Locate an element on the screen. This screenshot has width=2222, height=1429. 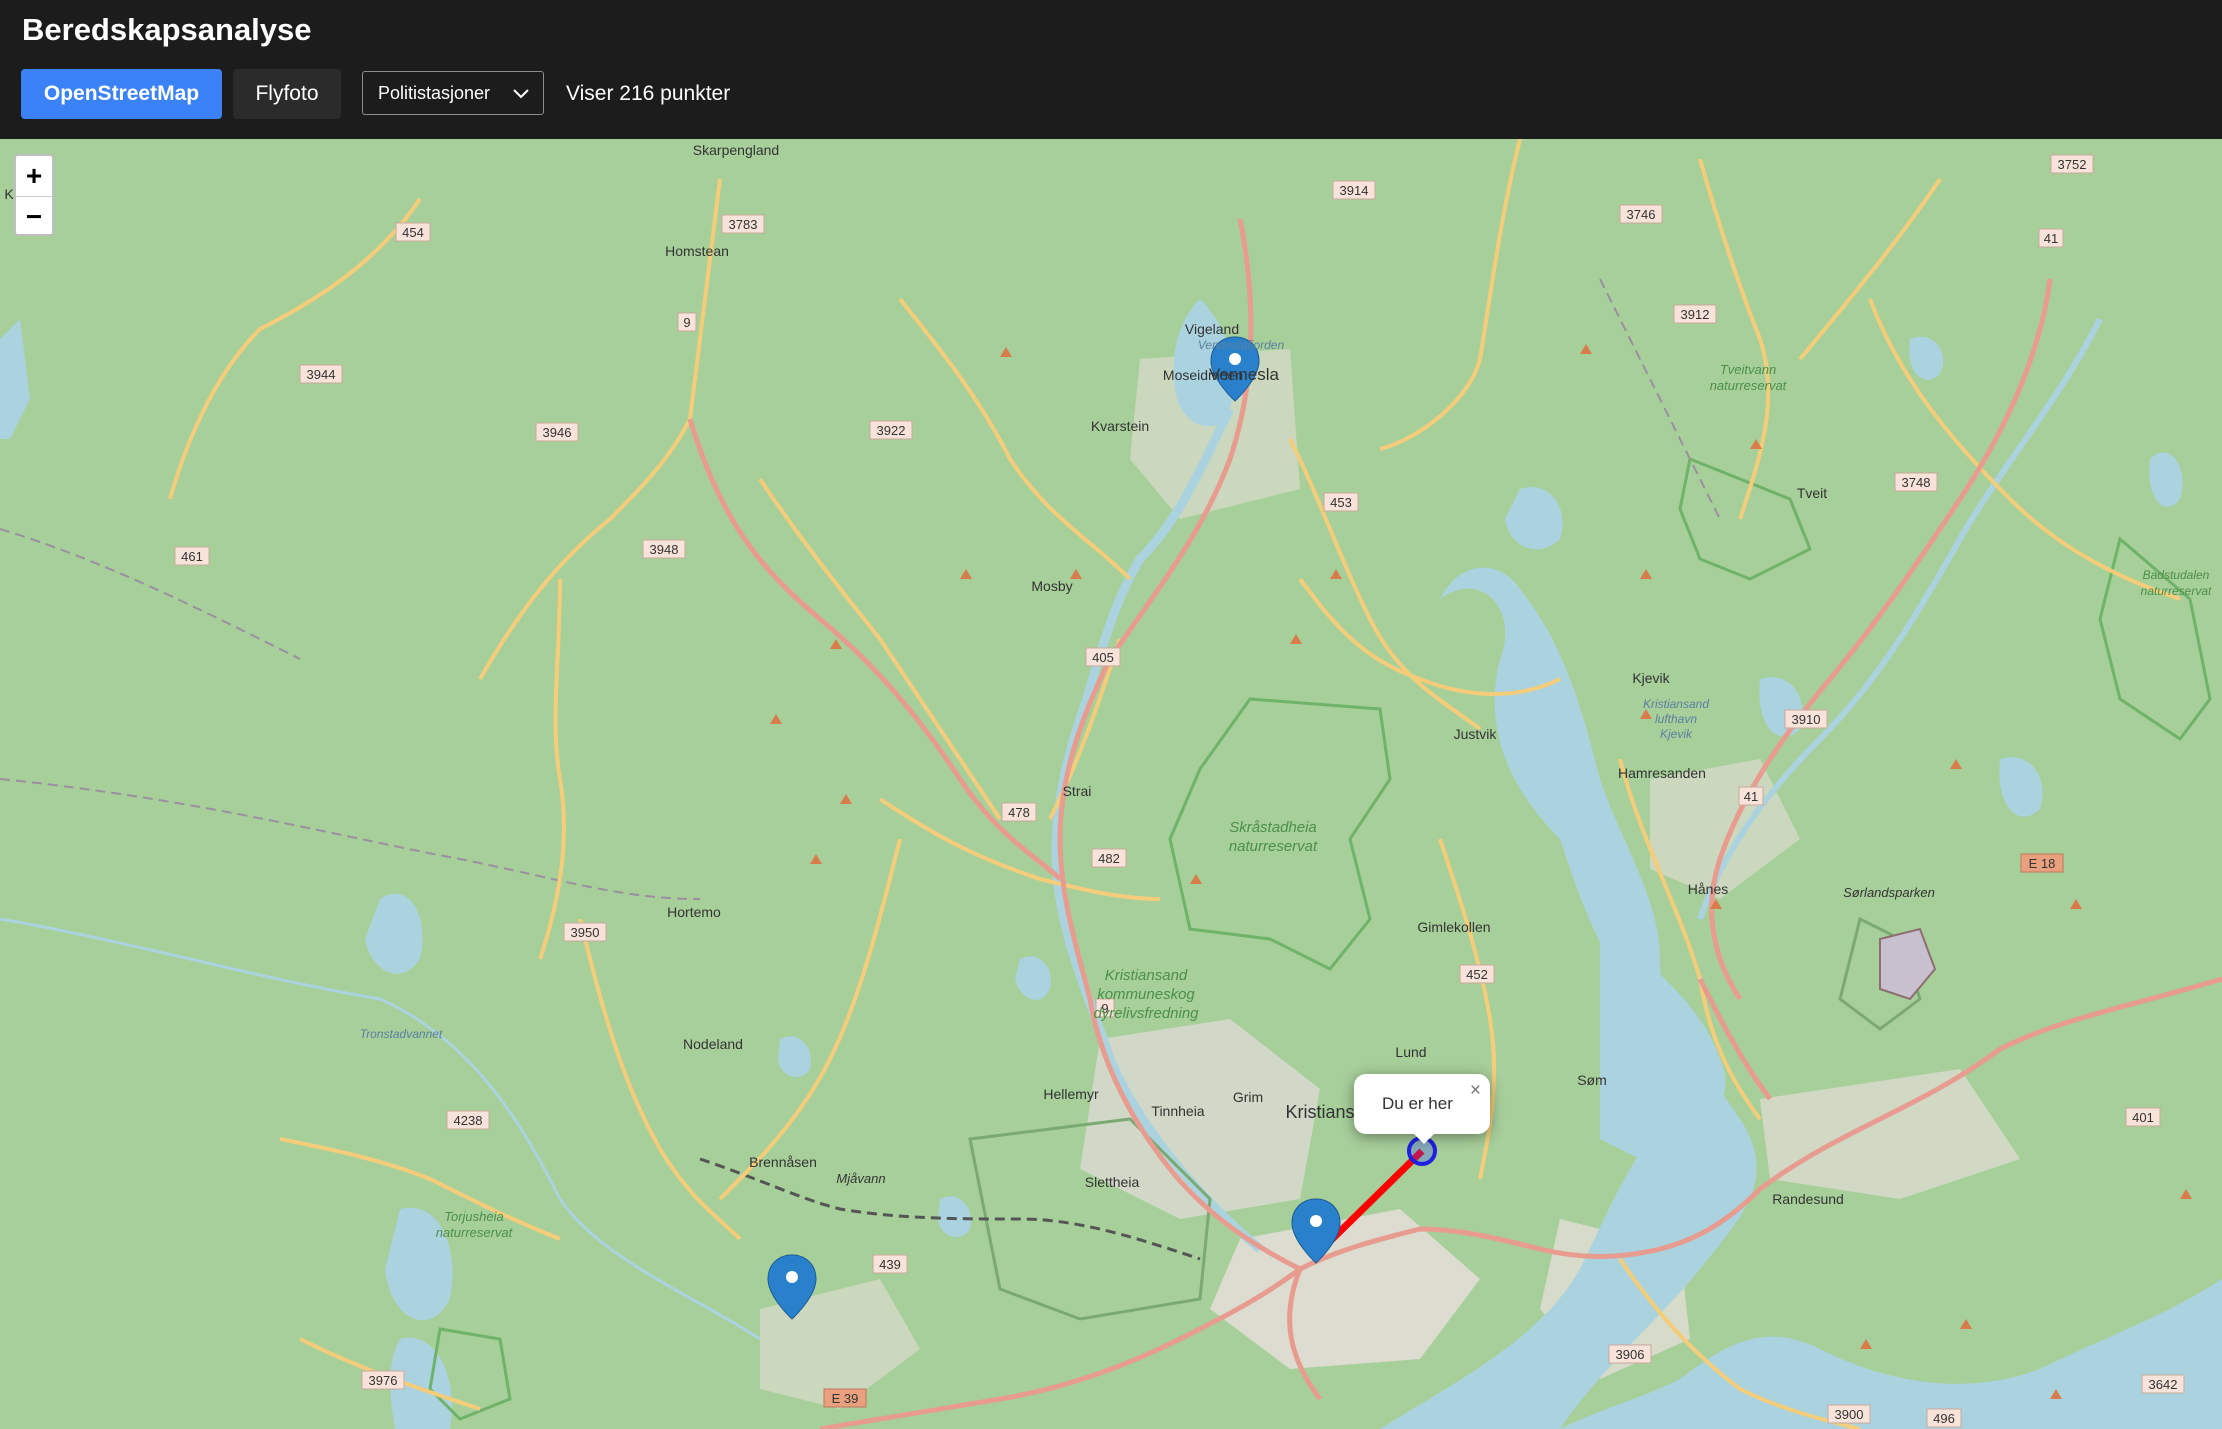
road-shield-9: 9 is located at coordinates (687, 322).